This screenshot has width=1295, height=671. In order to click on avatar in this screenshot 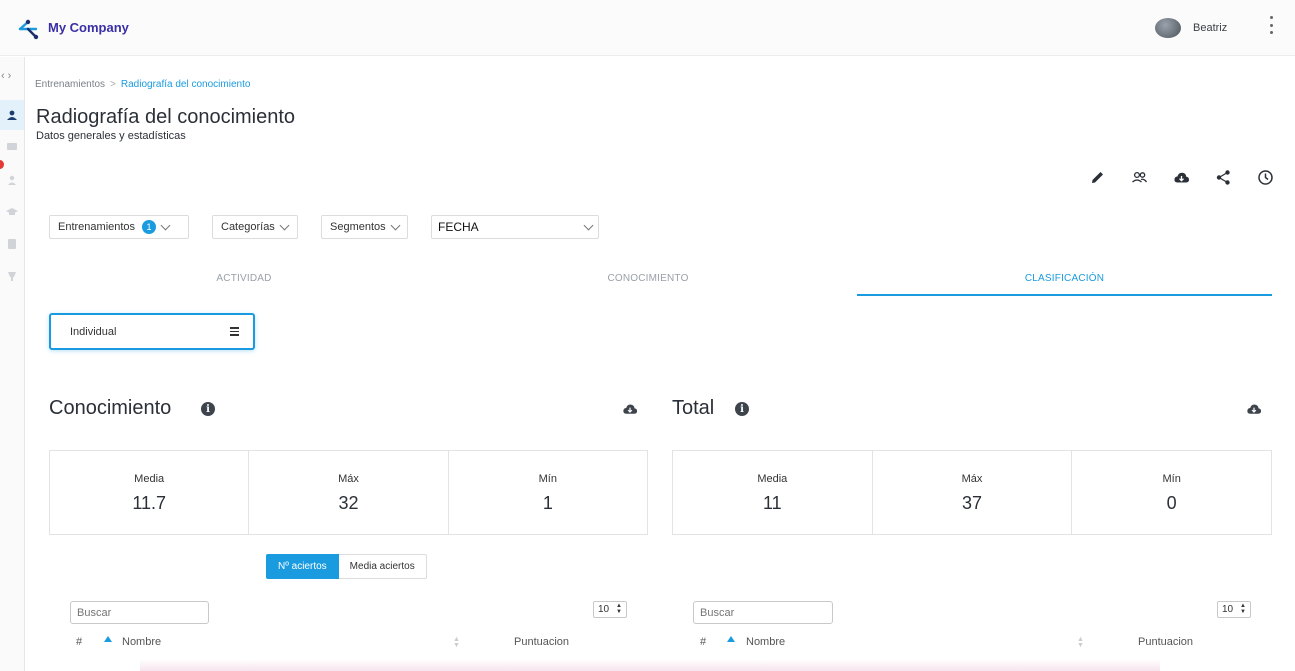, I will do `click(1168, 28)`.